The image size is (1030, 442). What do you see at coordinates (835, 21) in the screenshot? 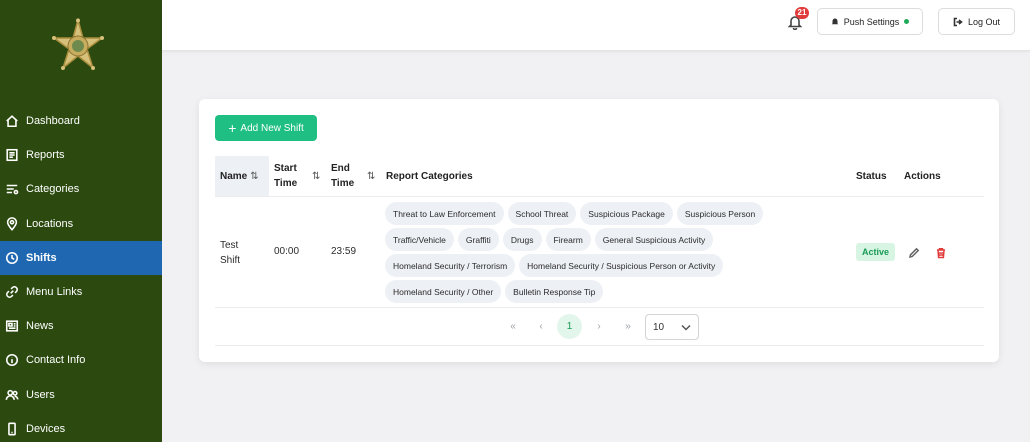
I see `bell-small-icon` at bounding box center [835, 21].